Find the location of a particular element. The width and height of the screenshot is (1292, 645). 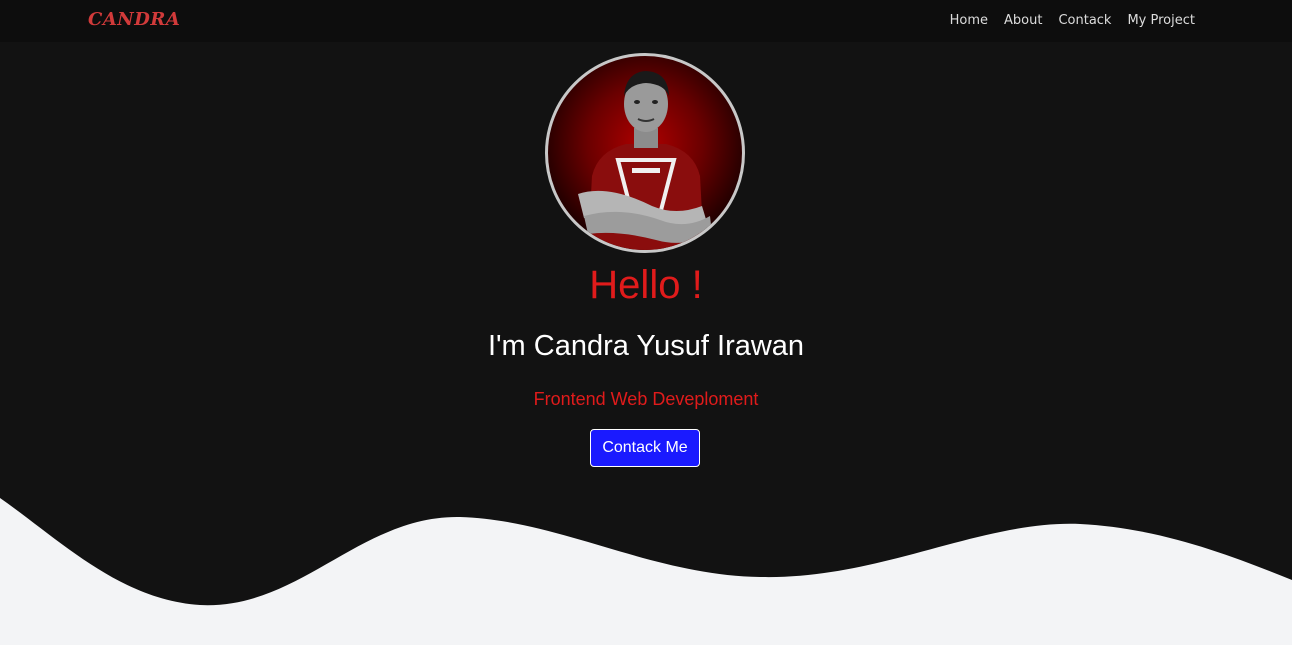

contact-me-button: Contack Me is located at coordinates (645, 448).